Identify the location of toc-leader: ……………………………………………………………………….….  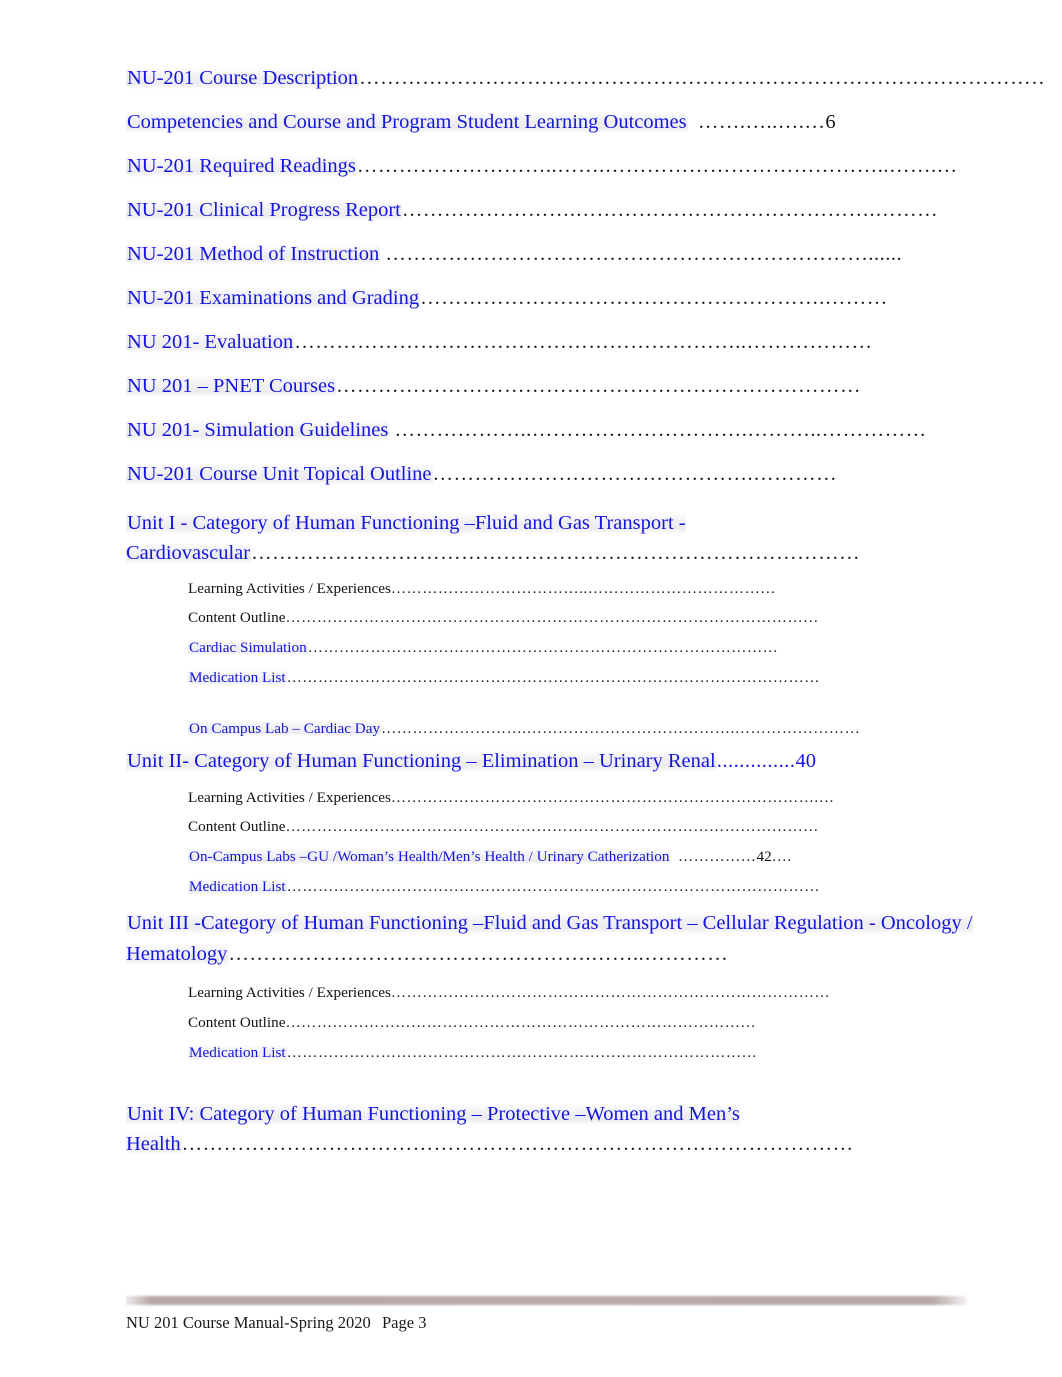
(612, 797).